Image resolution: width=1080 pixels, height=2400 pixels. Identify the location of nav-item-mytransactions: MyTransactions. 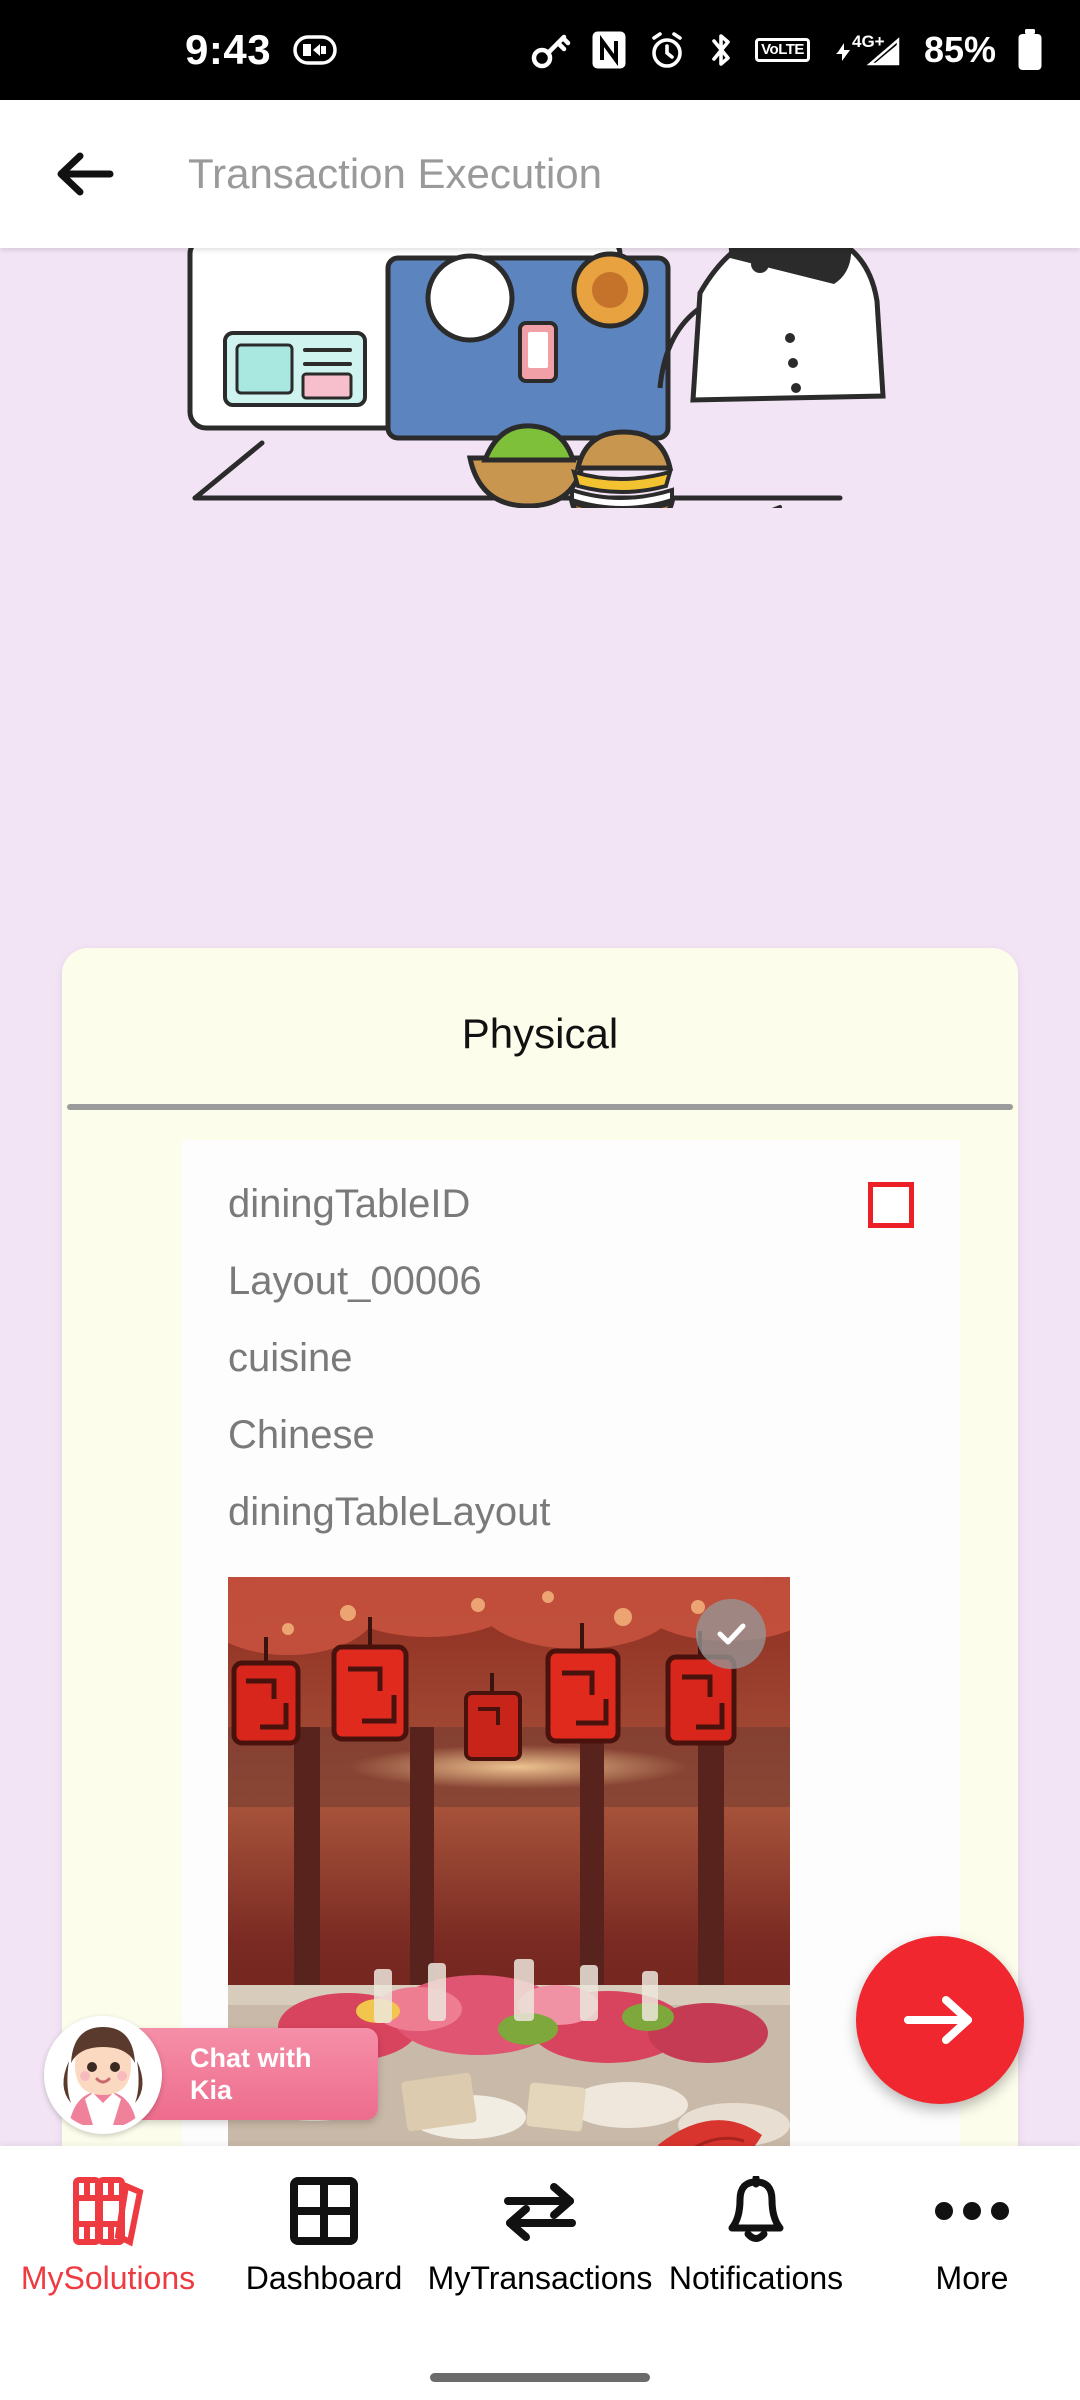
(540, 2234).